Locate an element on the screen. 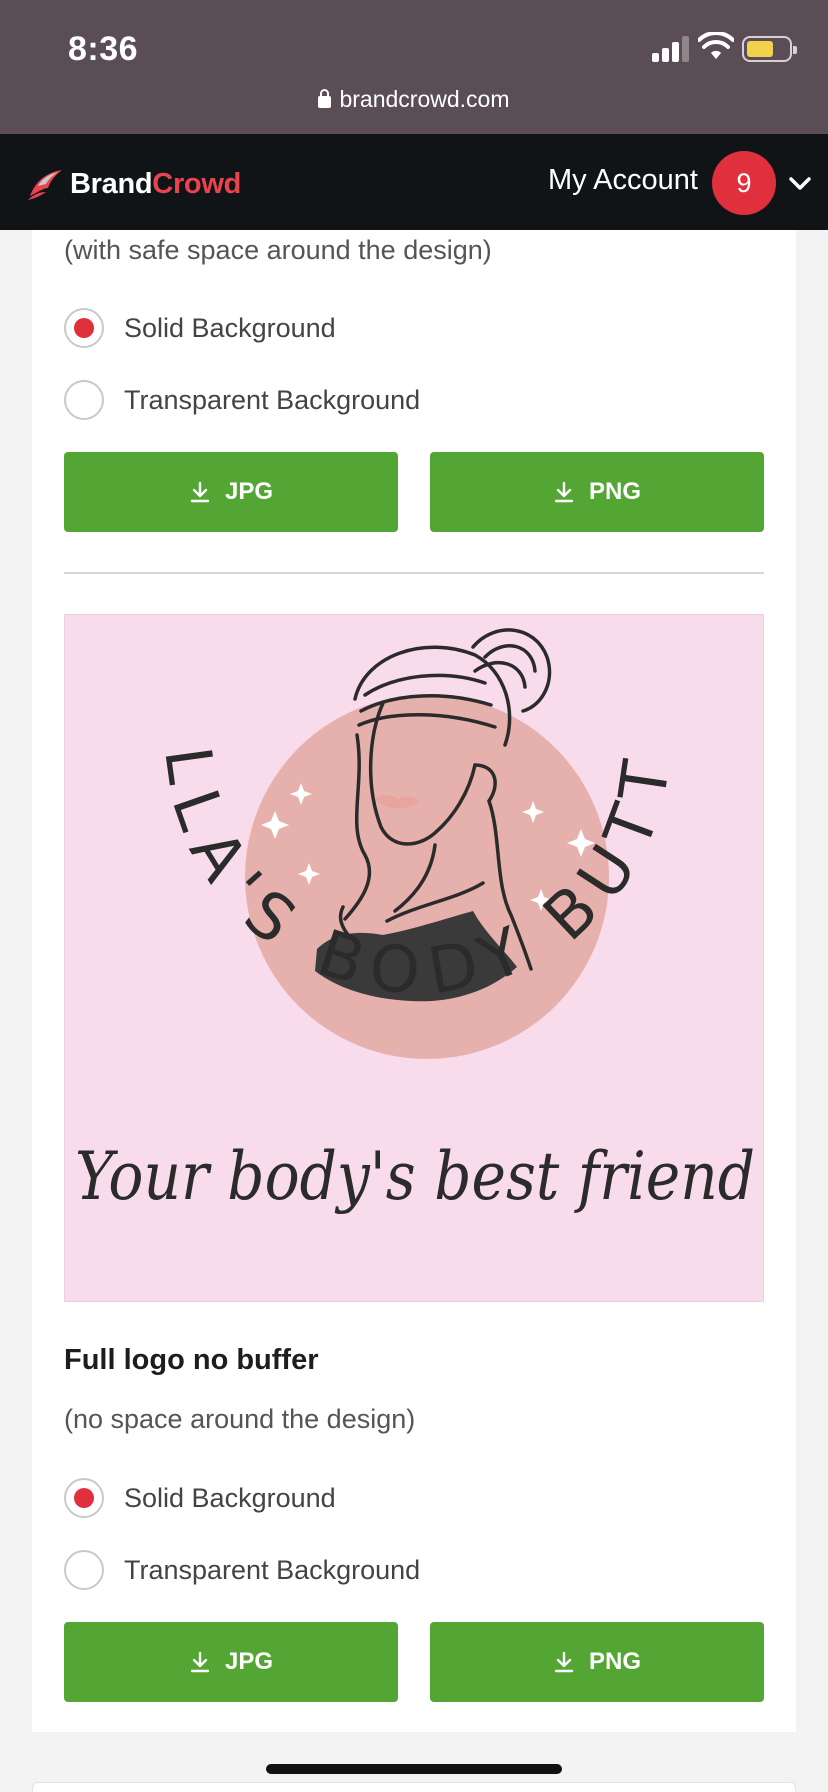 Image resolution: width=828 pixels, height=1792 pixels. section-divider is located at coordinates (414, 573).